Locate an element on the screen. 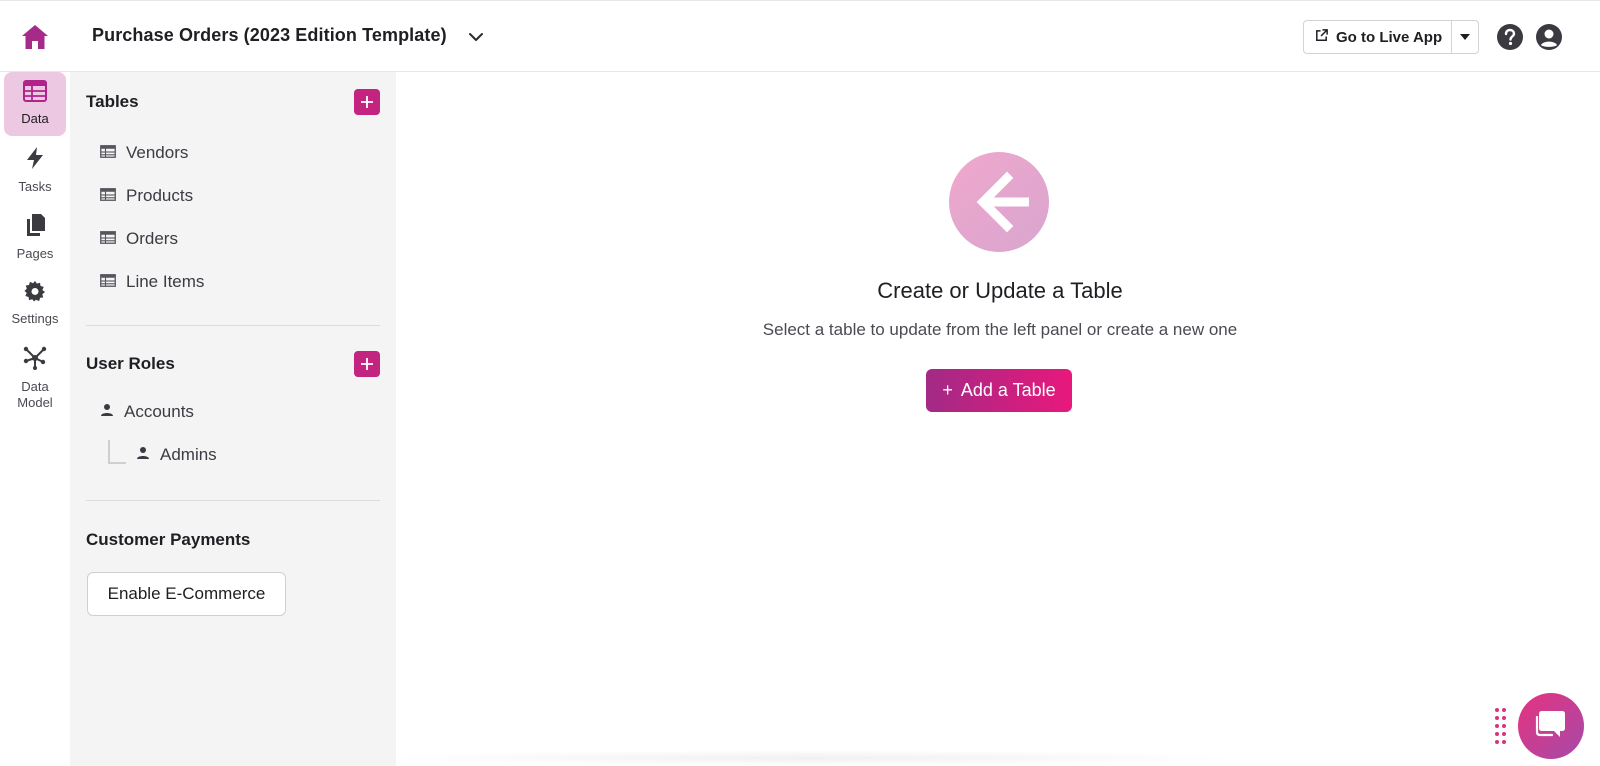 Image resolution: width=1600 pixels, height=766 pixels. pages-icon is located at coordinates (35, 227).